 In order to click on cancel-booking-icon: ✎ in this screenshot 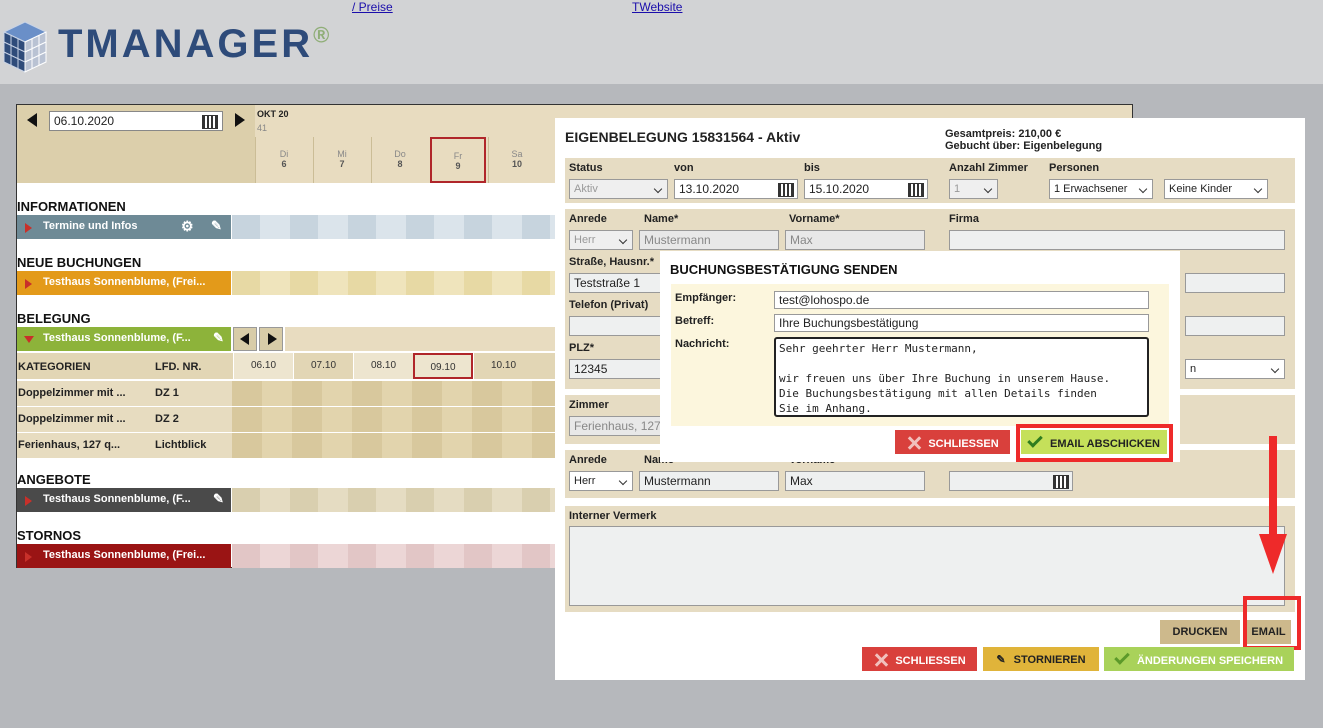, I will do `click(1001, 660)`.